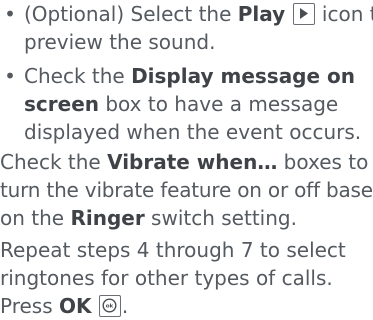  What do you see at coordinates (131, 14) in the screenshot?
I see `play-prefix: (Optional) Select the` at bounding box center [131, 14].